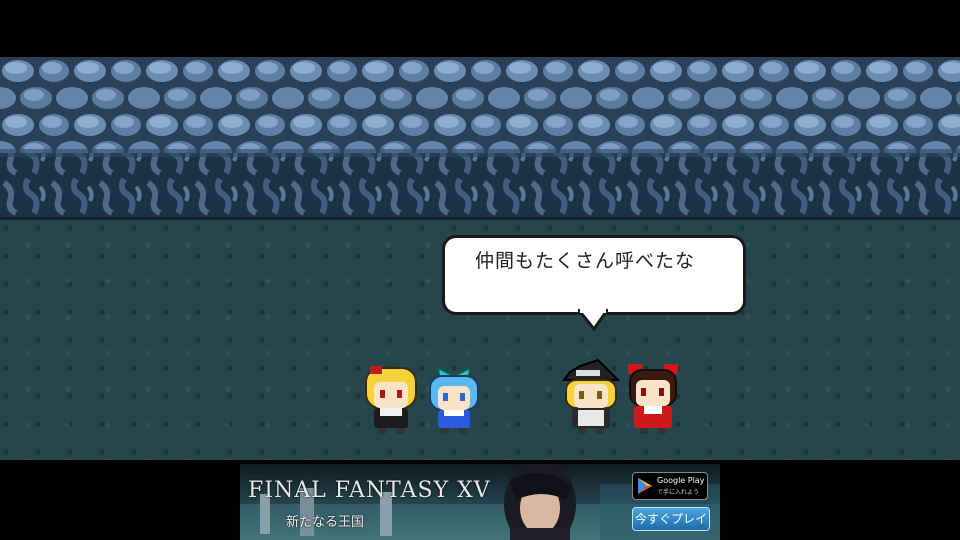 The width and height of the screenshot is (960, 540). Describe the element at coordinates (480, 28) in the screenshot. I see `letterbox-top` at that location.